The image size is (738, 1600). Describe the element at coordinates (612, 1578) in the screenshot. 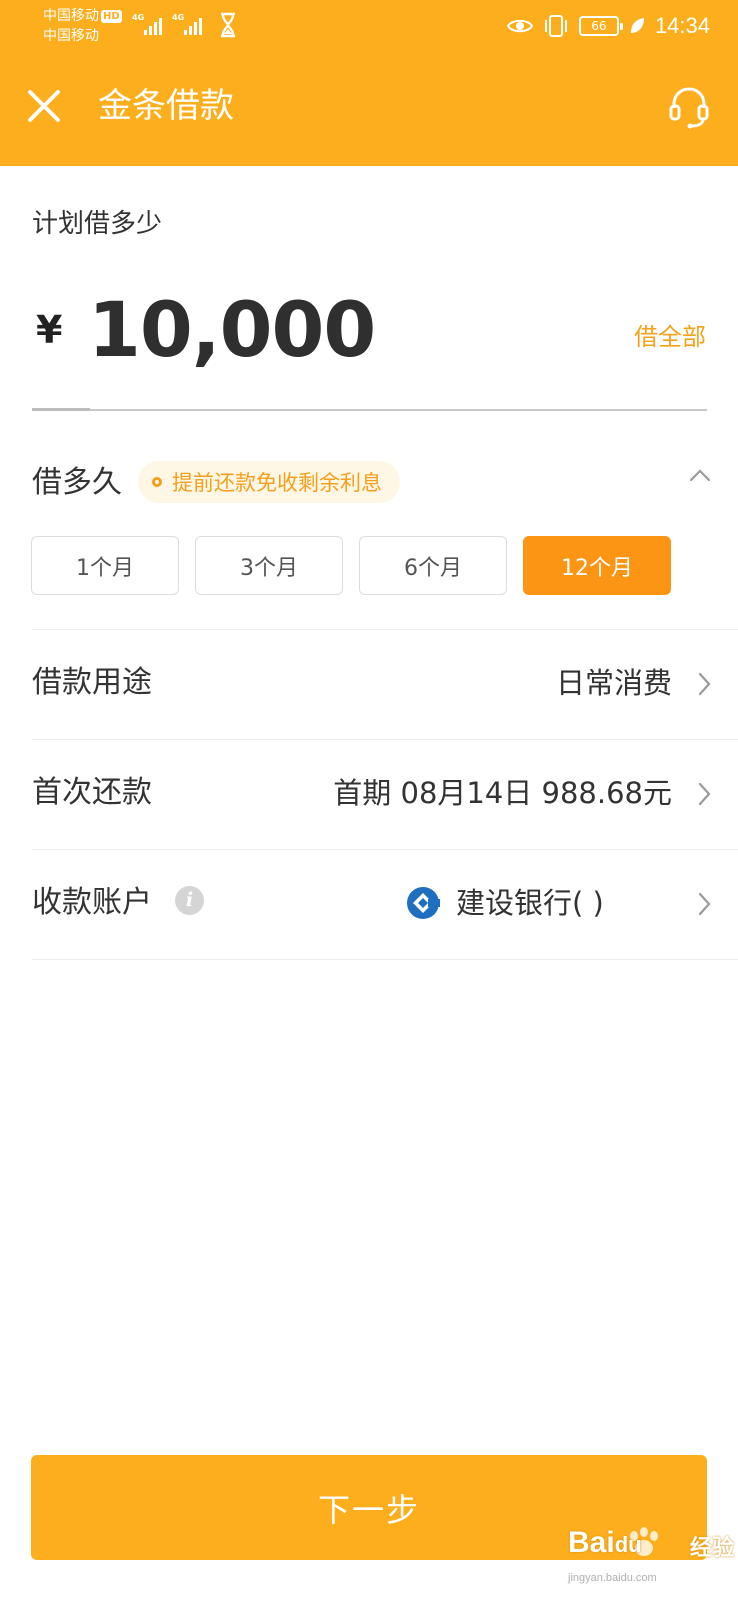

I see `watermark-url: jingyan.baidu.com` at that location.